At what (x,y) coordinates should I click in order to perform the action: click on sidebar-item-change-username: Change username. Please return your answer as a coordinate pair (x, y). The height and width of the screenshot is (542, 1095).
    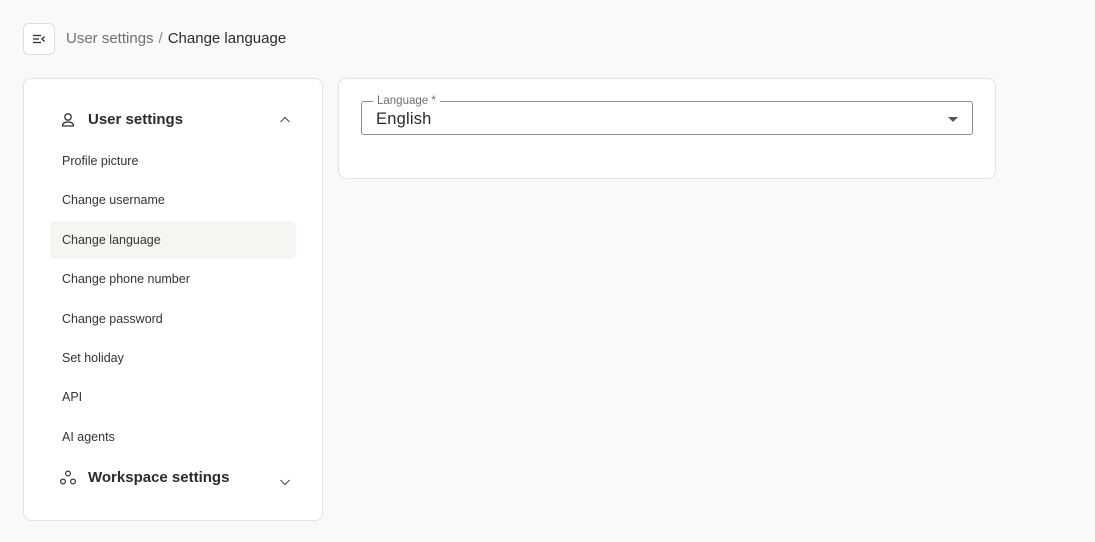
    Looking at the image, I should click on (173, 200).